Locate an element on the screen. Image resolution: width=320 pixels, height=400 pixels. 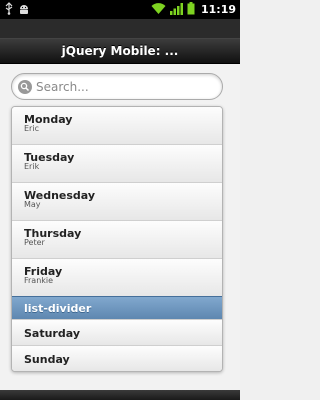
signal-icon is located at coordinates (176, 9).